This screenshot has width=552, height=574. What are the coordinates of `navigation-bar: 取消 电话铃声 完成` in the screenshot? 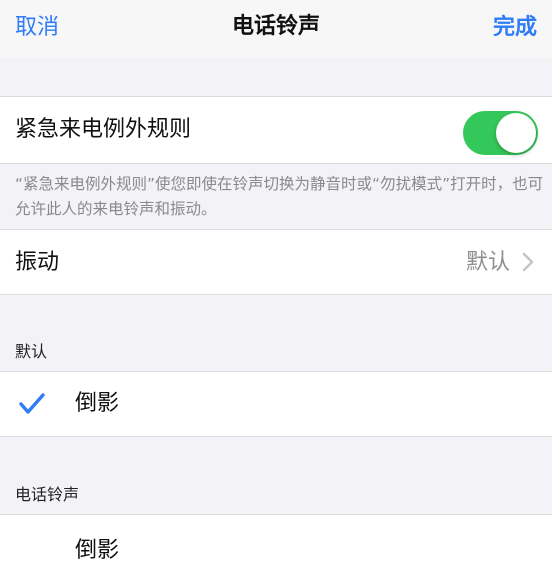 It's located at (276, 29).